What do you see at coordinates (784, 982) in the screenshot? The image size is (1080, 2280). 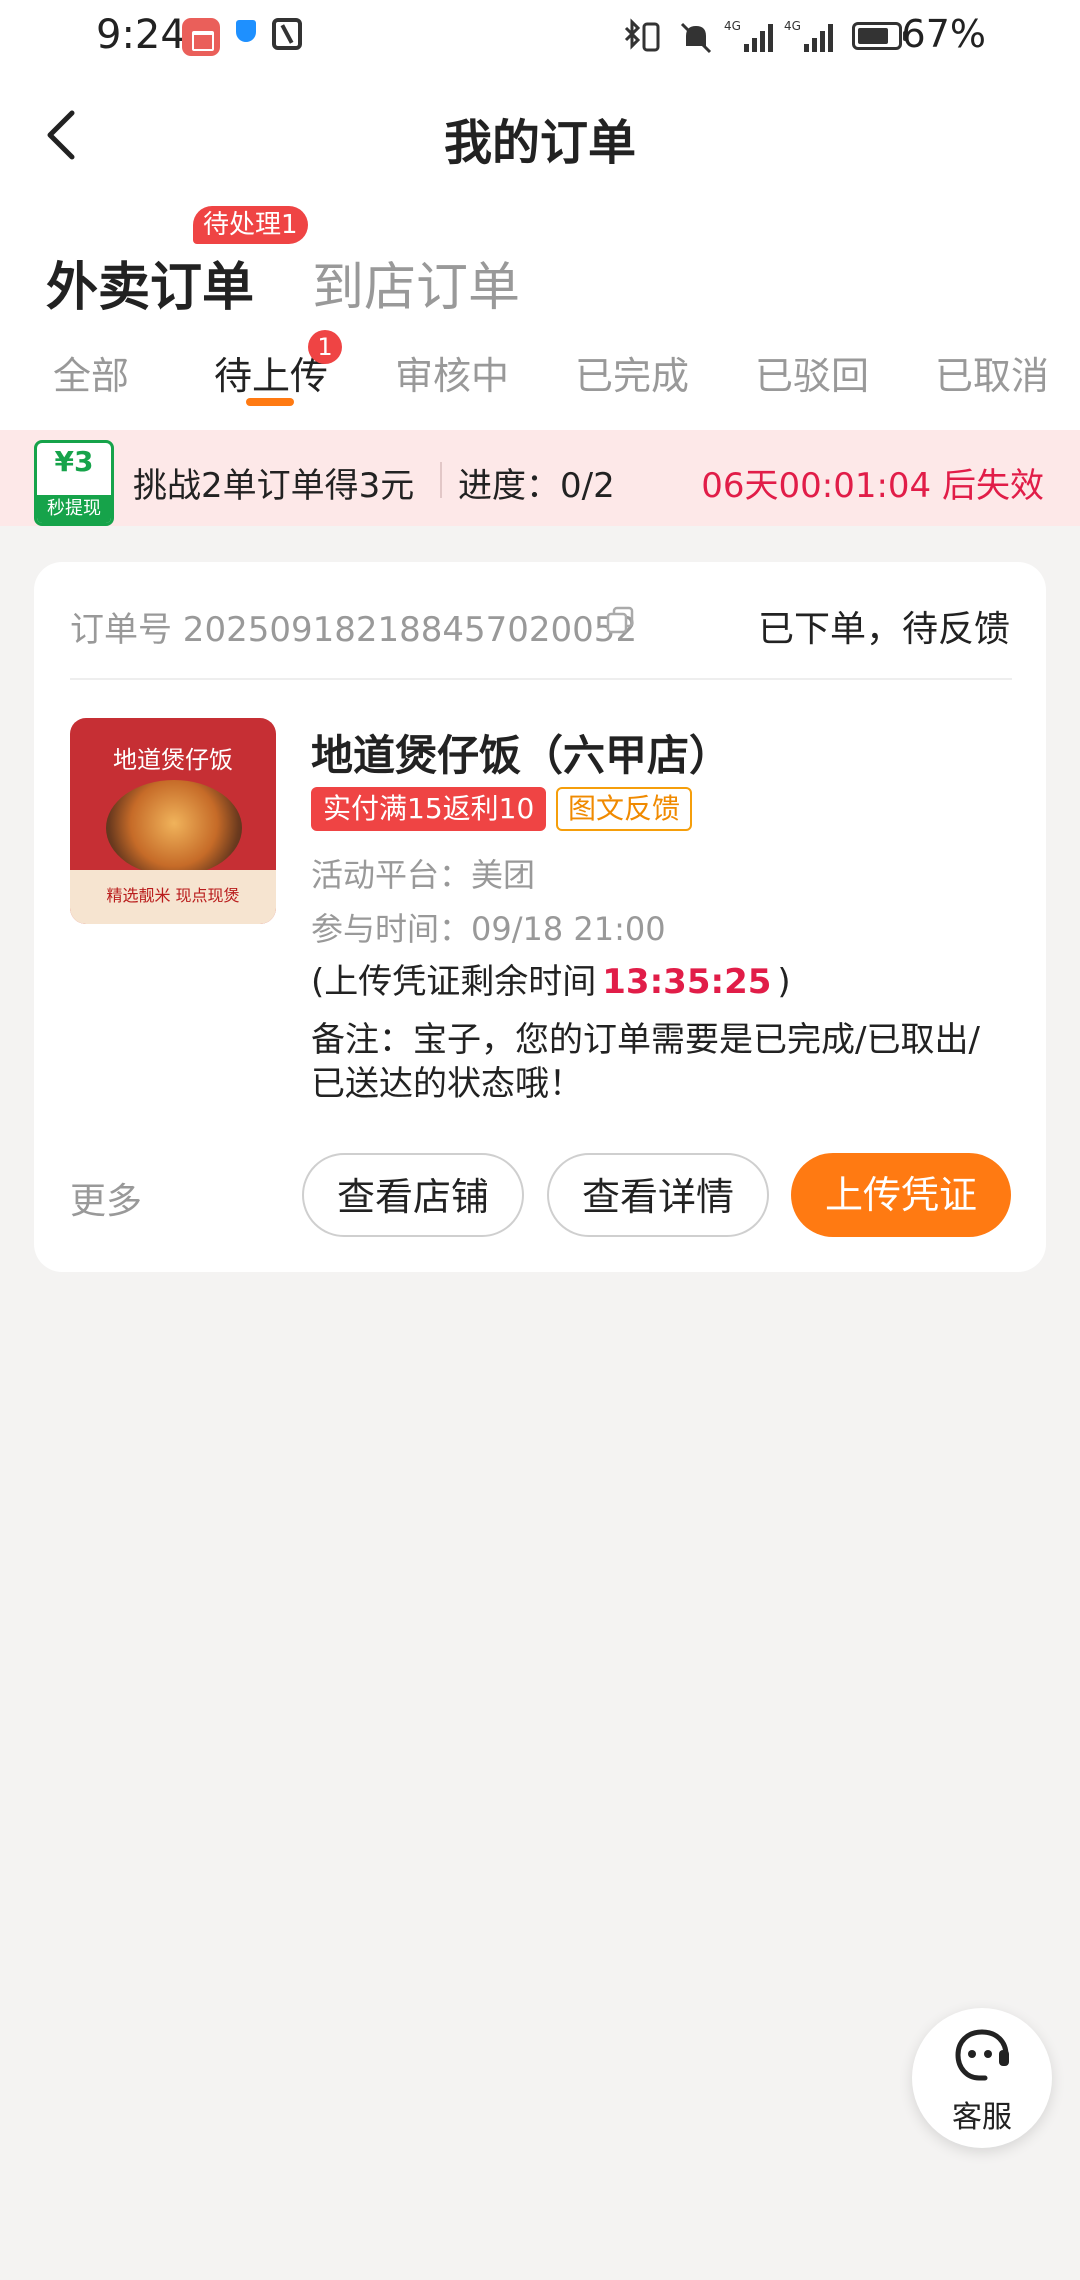 I see `countdown-suffix: )` at bounding box center [784, 982].